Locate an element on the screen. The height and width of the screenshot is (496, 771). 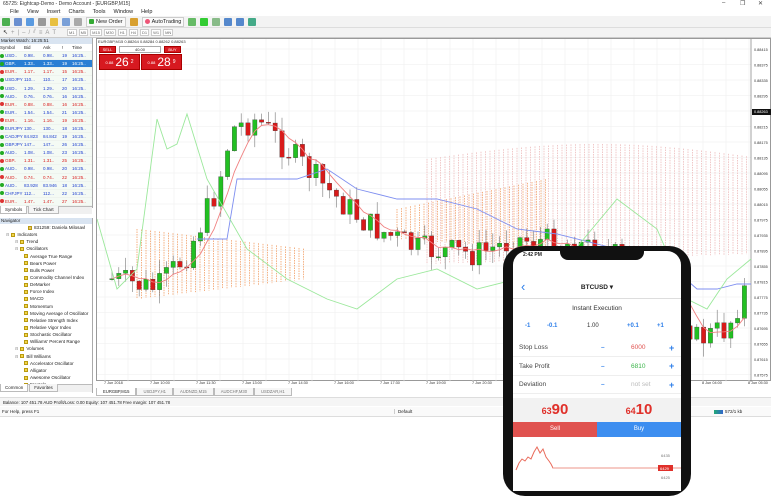
navigator-item: Alligator is located at coordinates (46, 370).